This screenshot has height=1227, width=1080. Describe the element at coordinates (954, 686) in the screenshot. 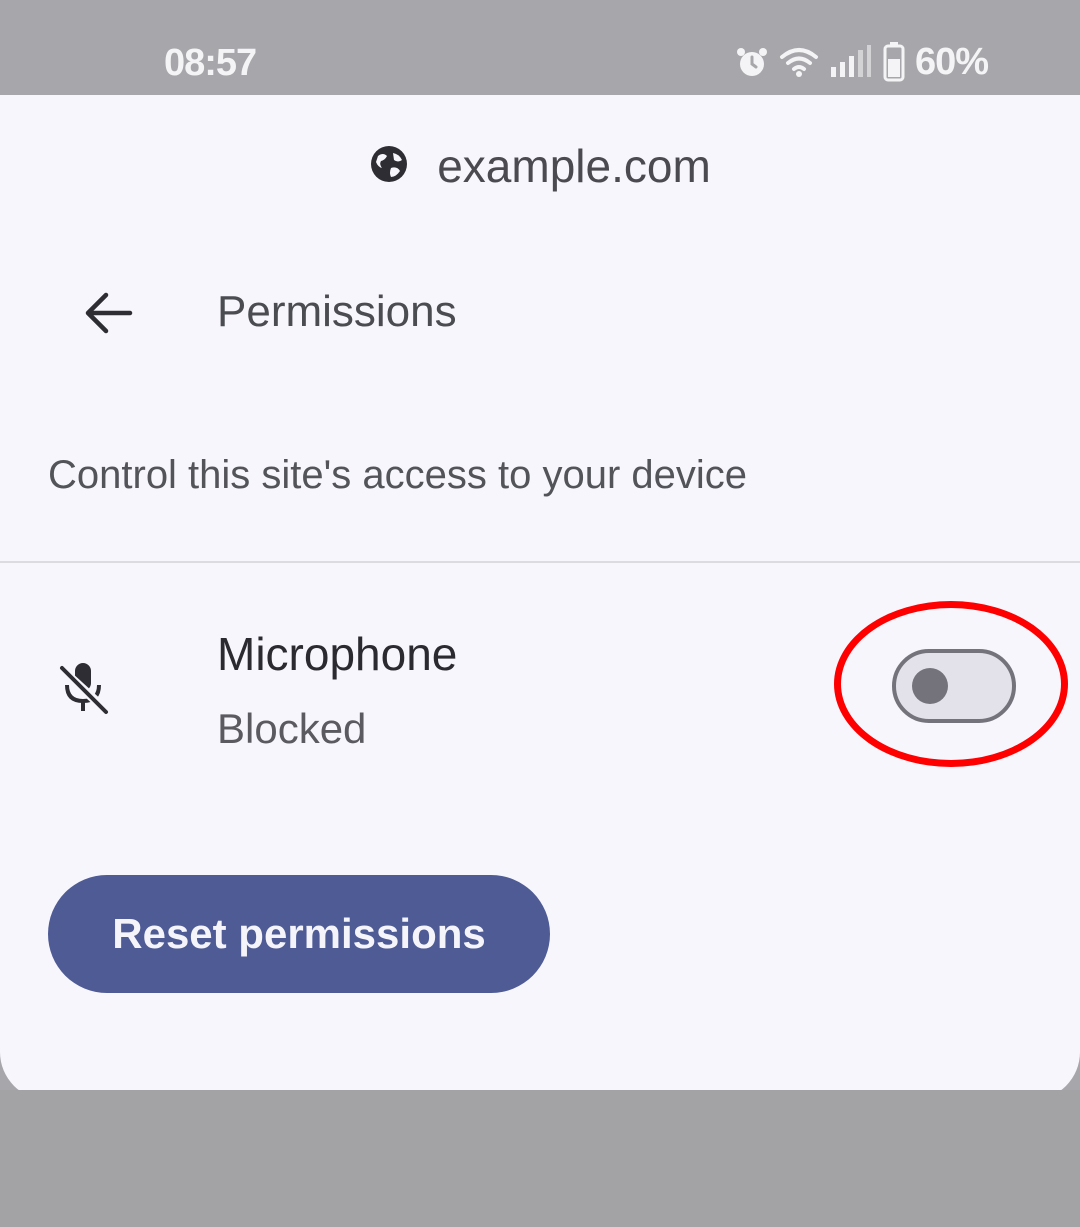

I see `microphone-toggle` at that location.